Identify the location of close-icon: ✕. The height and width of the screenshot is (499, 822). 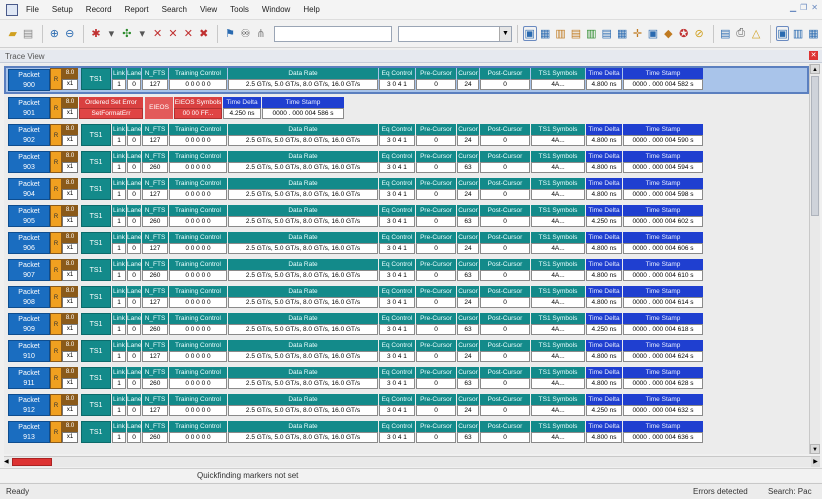
(814, 7).